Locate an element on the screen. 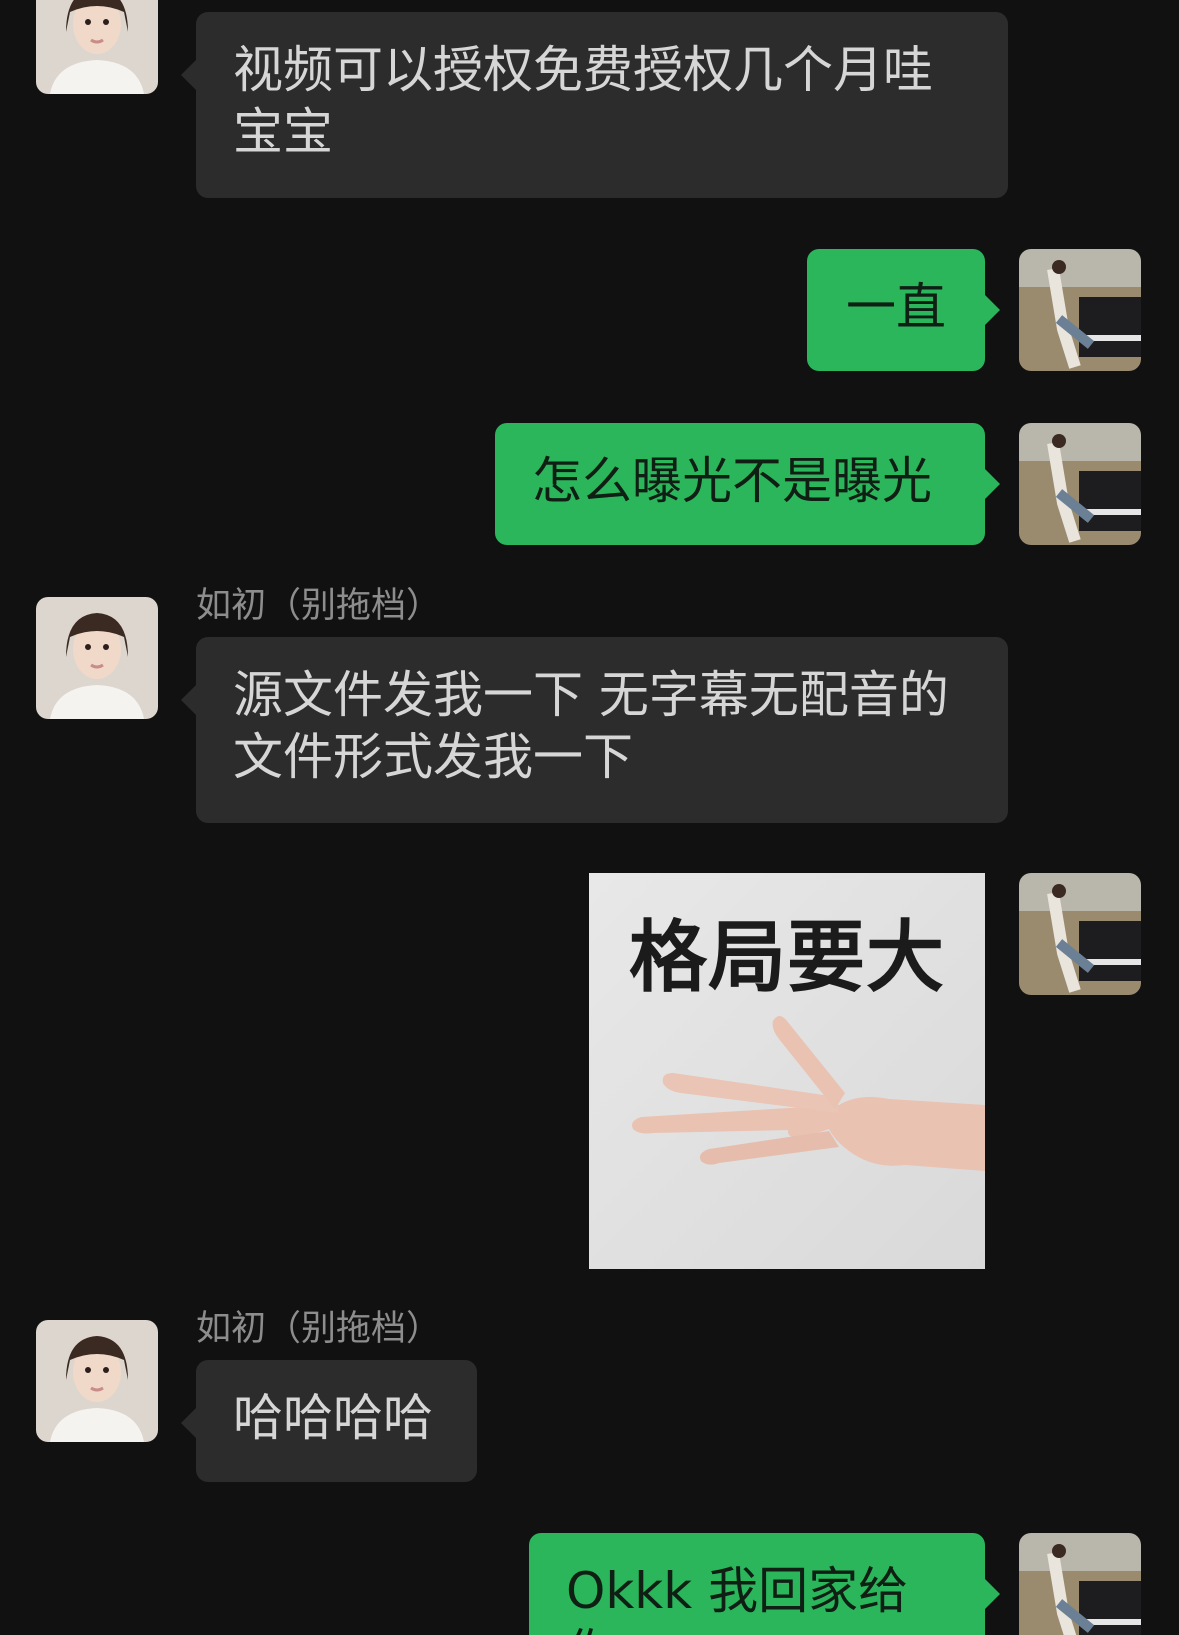 Image resolution: width=1179 pixels, height=1635 pixels. message-bubble-incoming: 视频可以授权免费授权几个月哇 宝宝 is located at coordinates (594, 105).